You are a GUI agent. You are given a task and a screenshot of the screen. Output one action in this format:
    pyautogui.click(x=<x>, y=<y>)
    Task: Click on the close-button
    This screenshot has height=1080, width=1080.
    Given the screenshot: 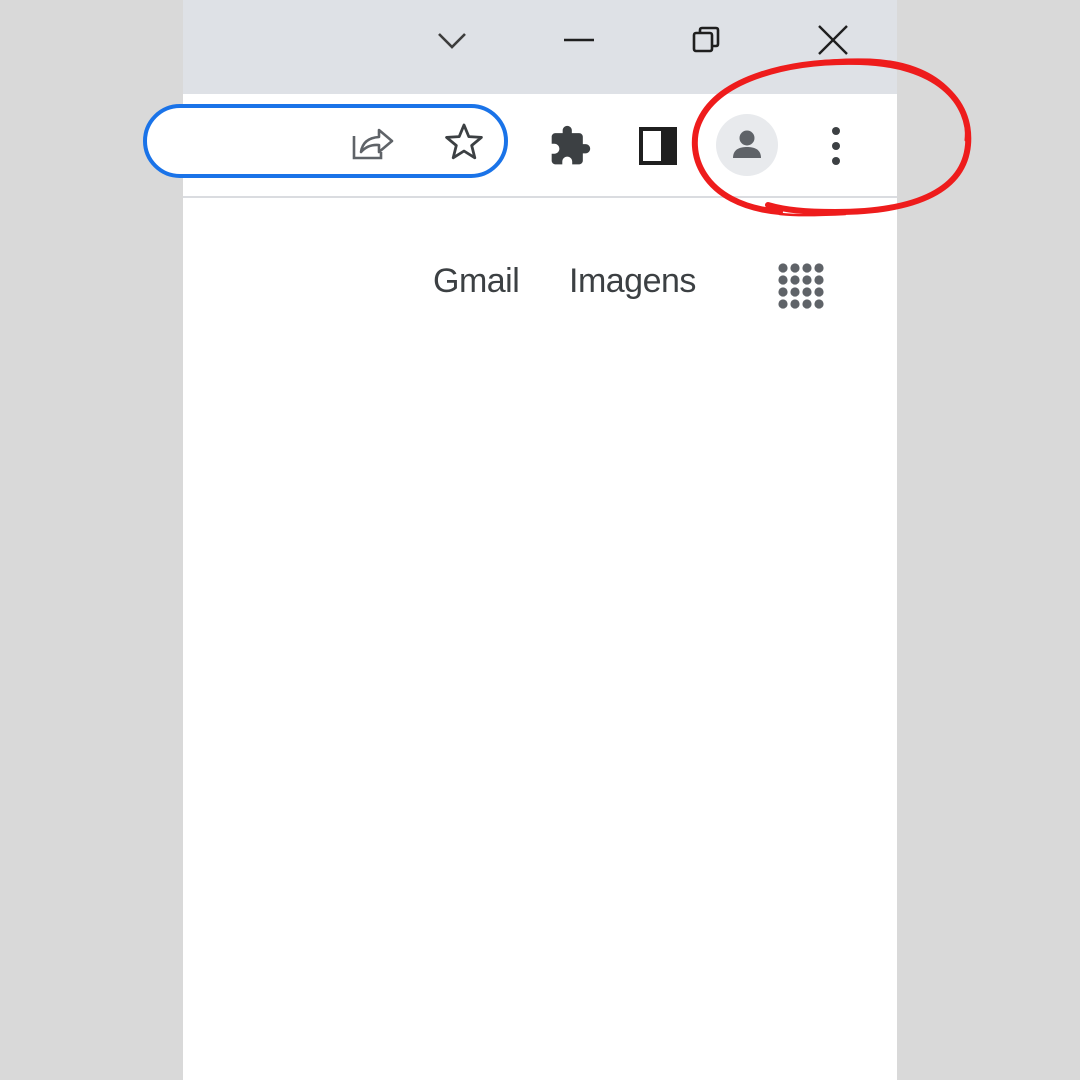 What is the action you would take?
    pyautogui.click(x=833, y=40)
    